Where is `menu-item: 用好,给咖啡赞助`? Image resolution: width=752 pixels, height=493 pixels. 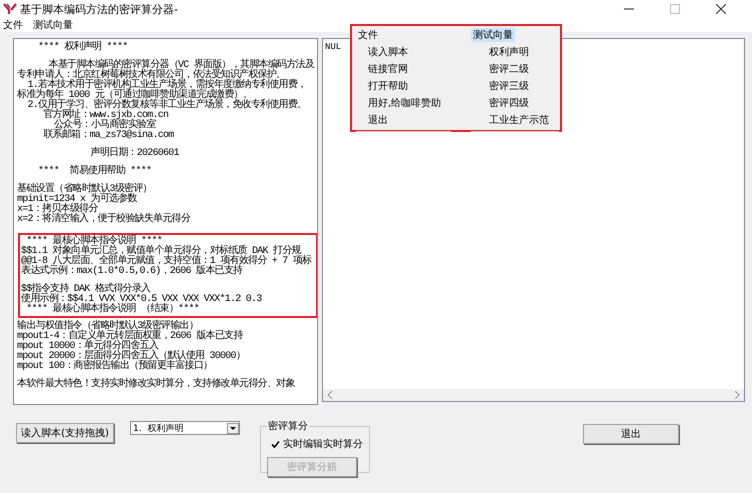
menu-item: 用好,给咖啡赞助 is located at coordinates (405, 103).